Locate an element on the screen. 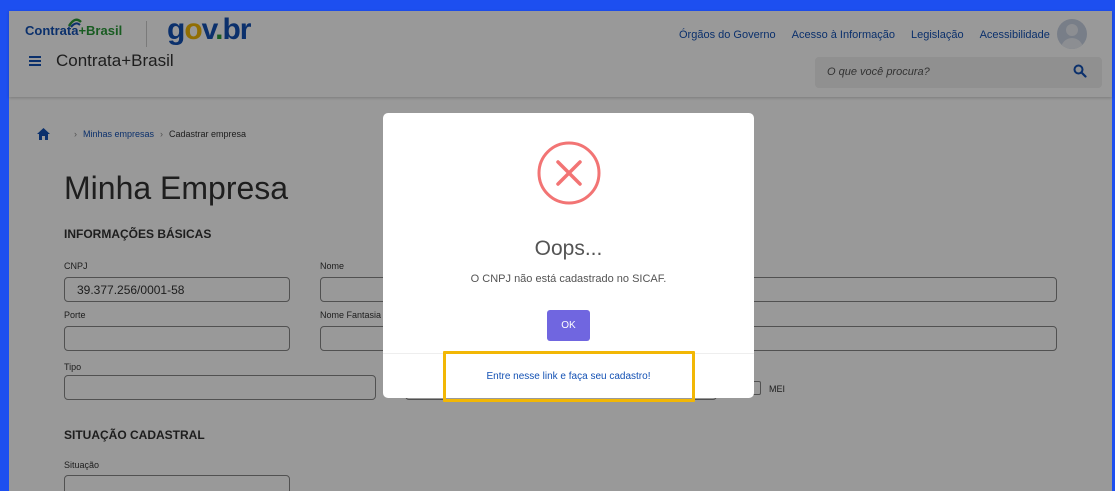 This screenshot has width=1115, height=491. frame-left-border is located at coordinates (4, 245).